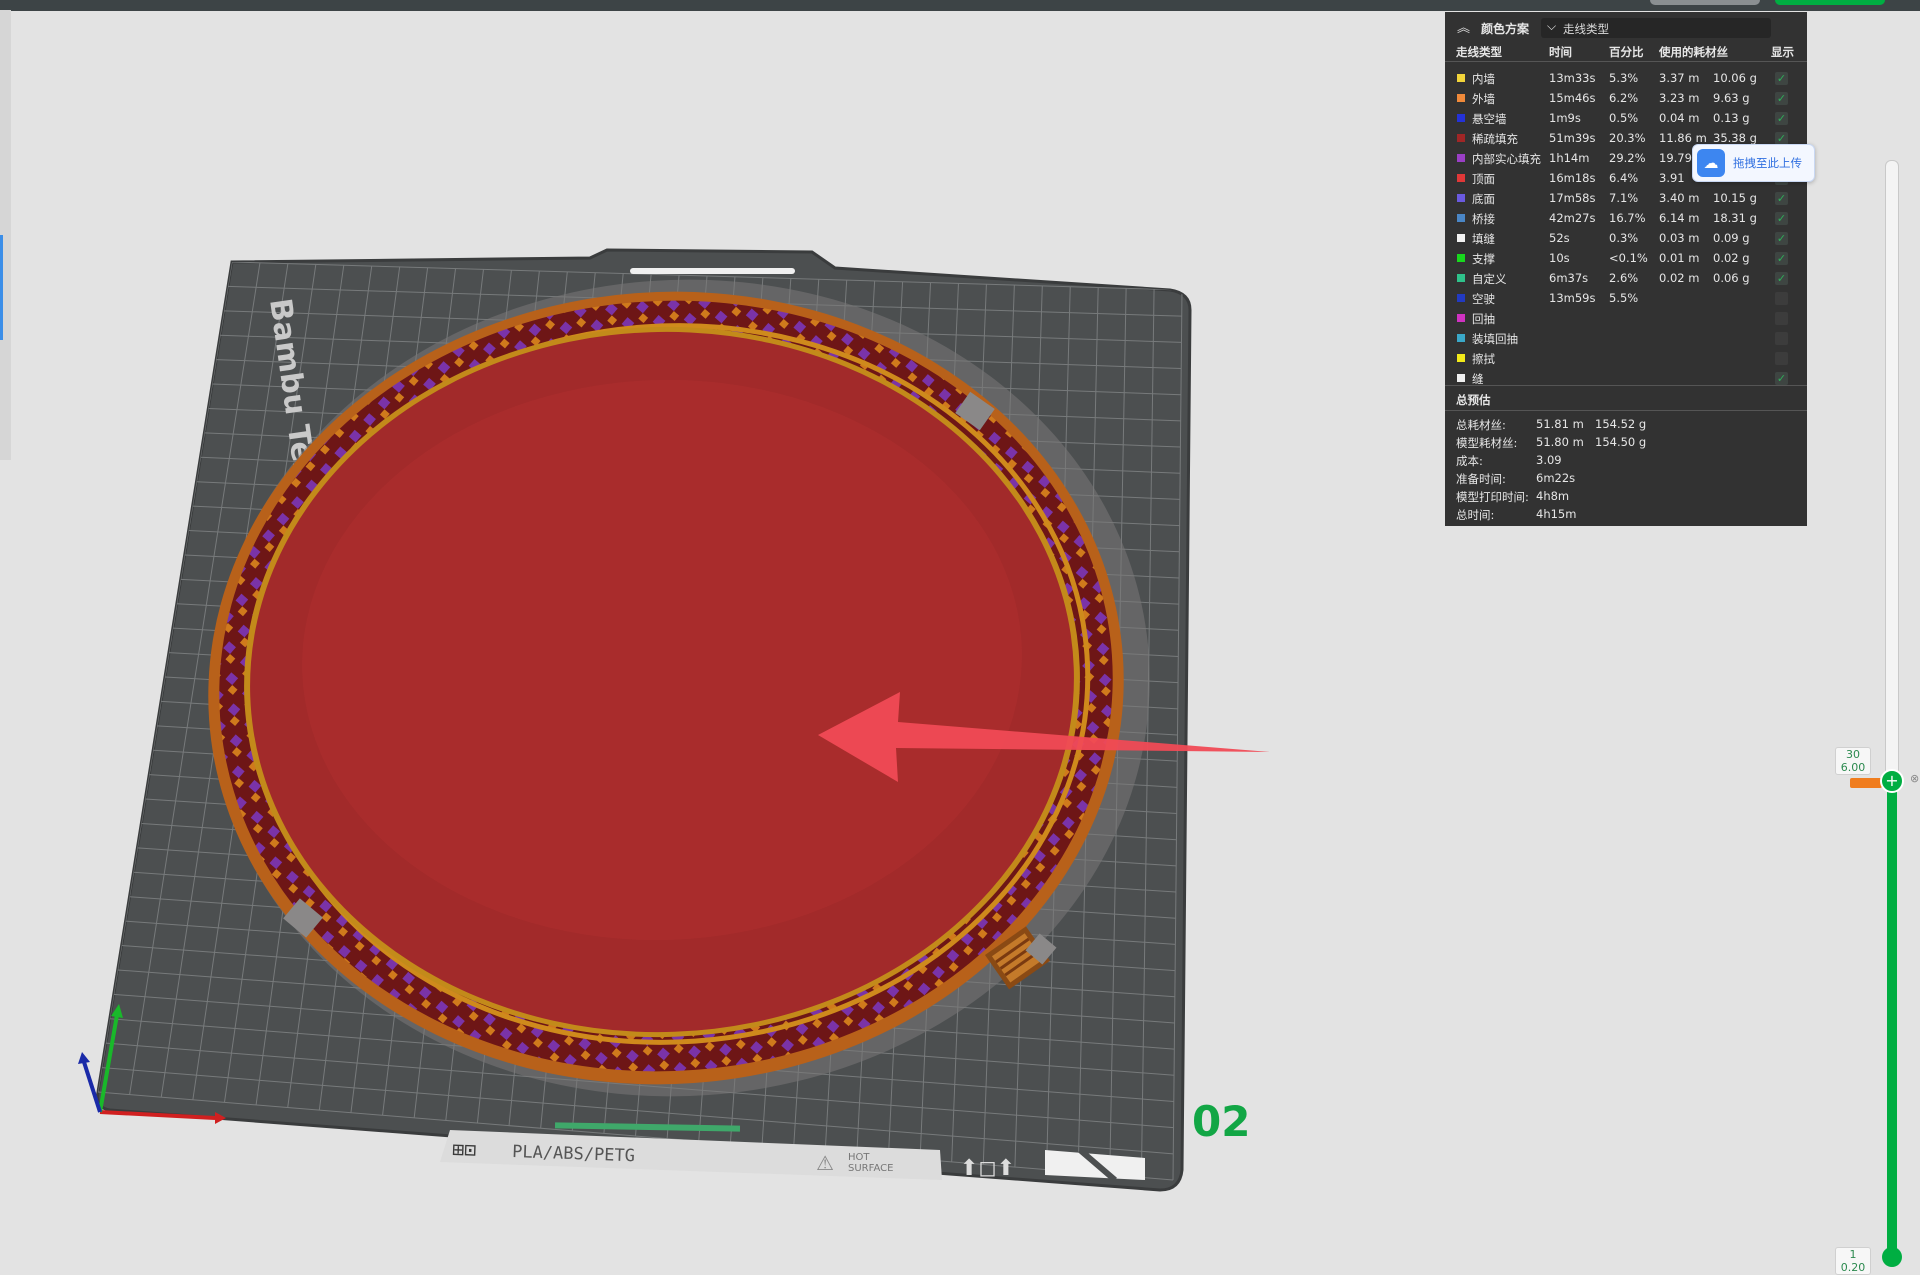 This screenshot has width=1920, height=1275. Describe the element at coordinates (1679, 98) in the screenshot. I see `row-length: 3.23 m` at that location.